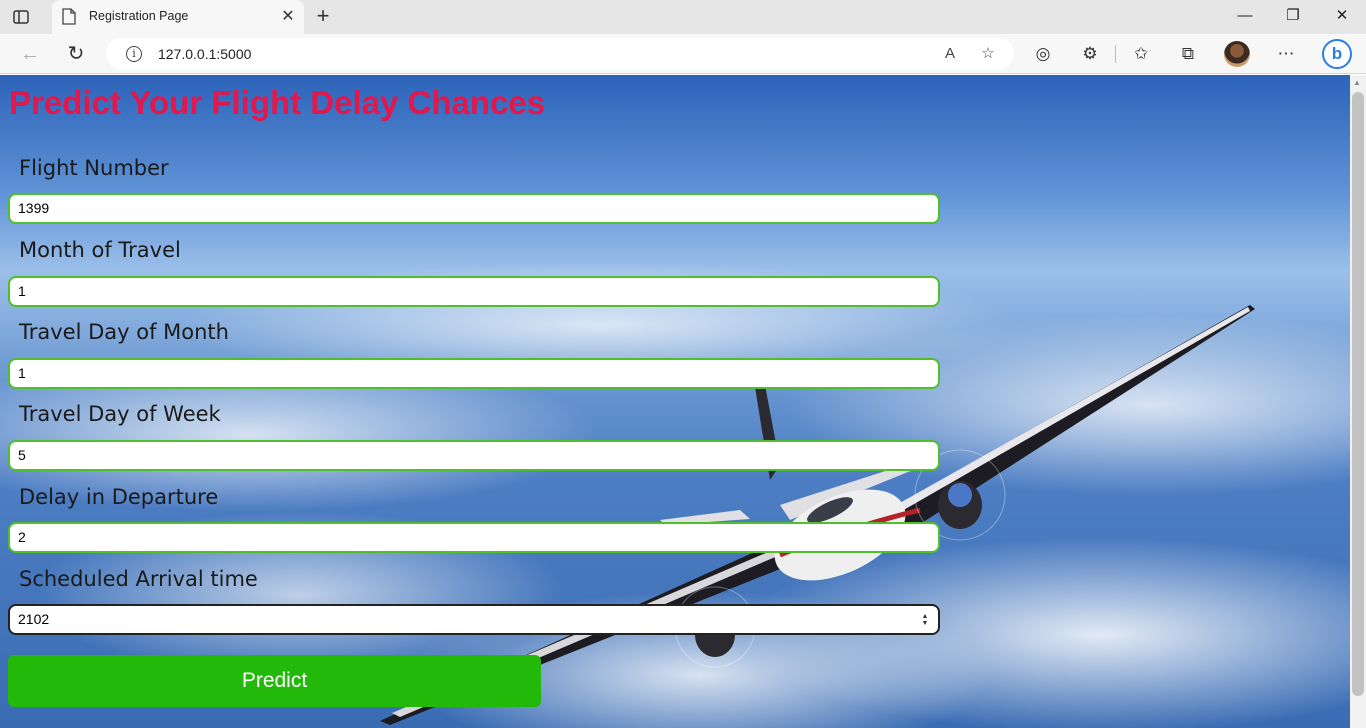 The image size is (1366, 728). Describe the element at coordinates (21, 17) in the screenshot. I see `tab-actions-icon` at that location.